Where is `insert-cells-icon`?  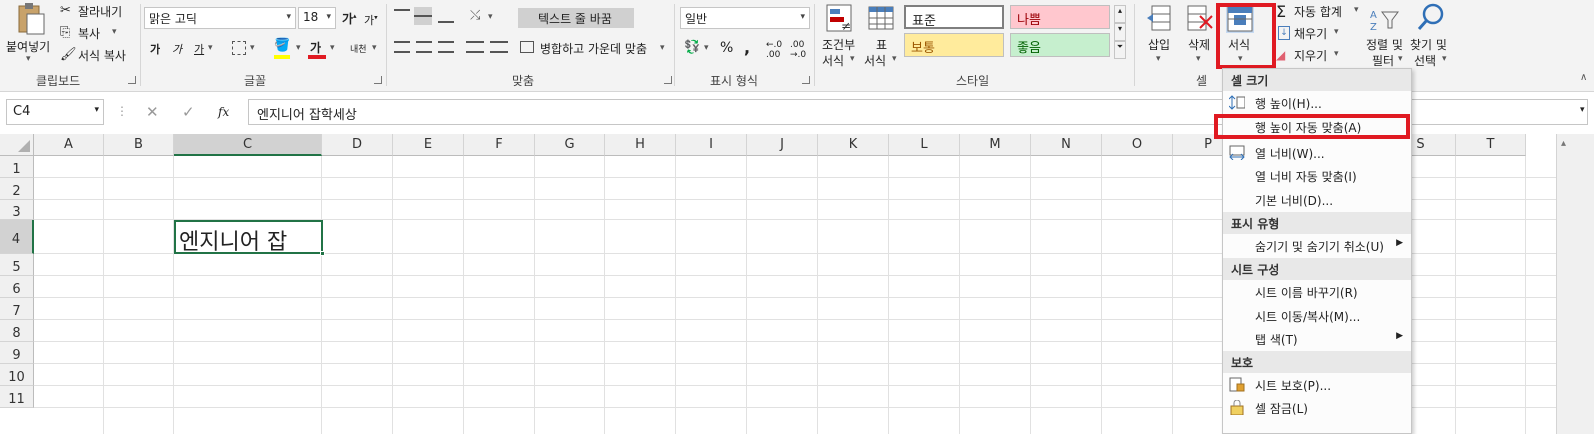 insert-cells-icon is located at coordinates (1160, 19).